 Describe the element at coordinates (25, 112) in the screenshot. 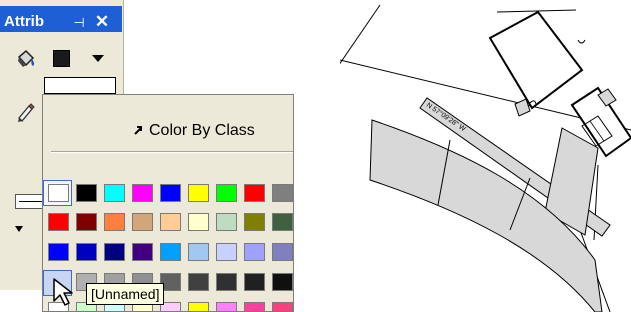

I see `pencil-icon` at that location.